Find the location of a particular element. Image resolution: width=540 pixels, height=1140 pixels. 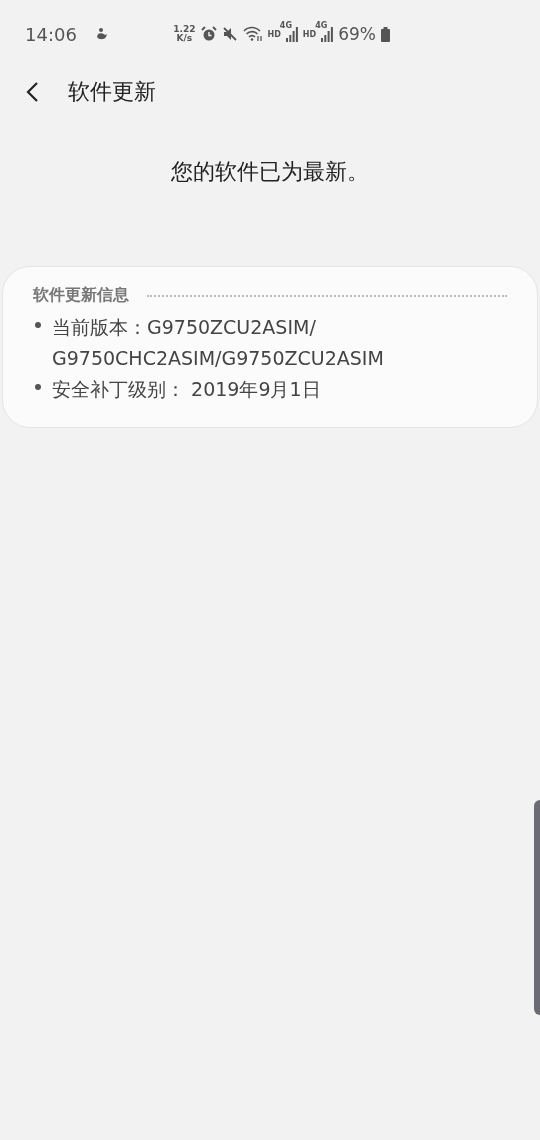

edge-panel-handle is located at coordinates (537, 907).